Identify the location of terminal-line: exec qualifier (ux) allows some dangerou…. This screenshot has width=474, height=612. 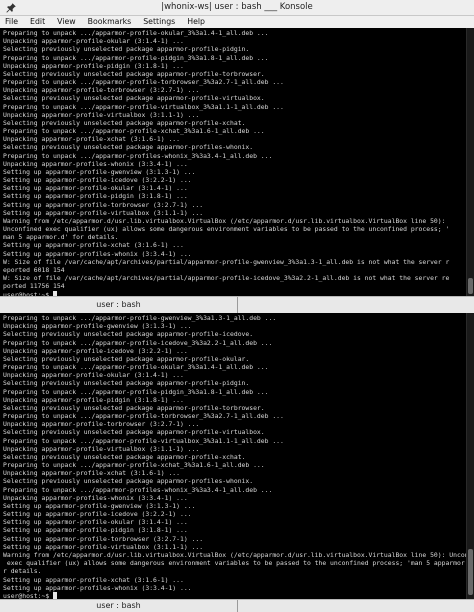
(234, 563).